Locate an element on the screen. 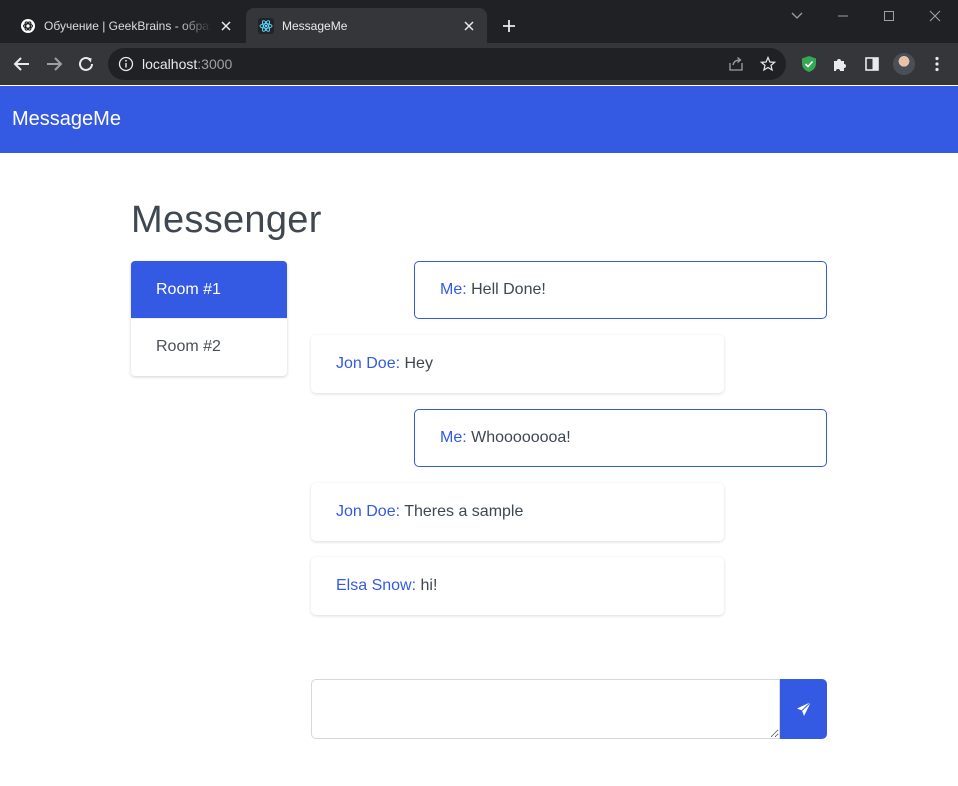  message-text: Theres a sample is located at coordinates (462, 511).